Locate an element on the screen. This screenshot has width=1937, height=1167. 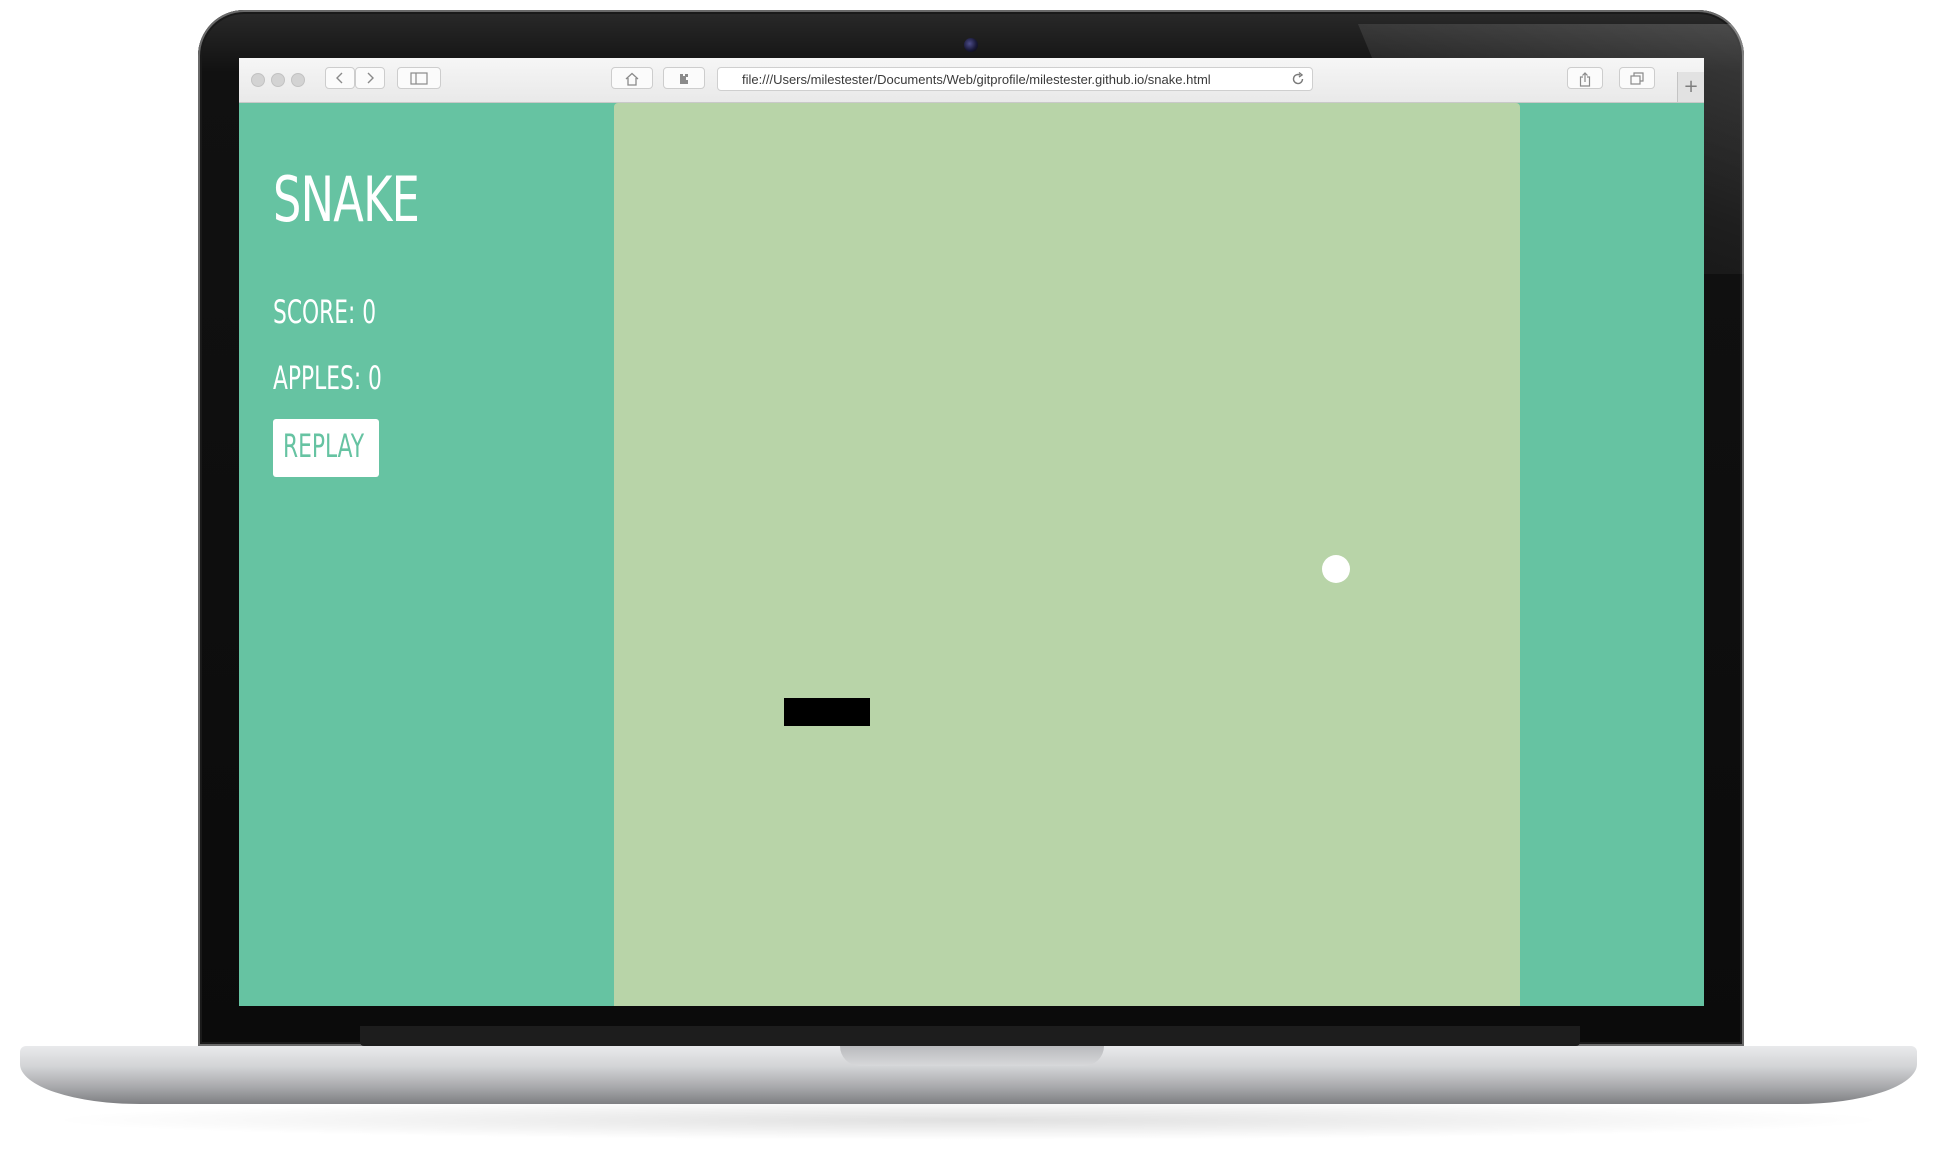
snake-body is located at coordinates (827, 712).